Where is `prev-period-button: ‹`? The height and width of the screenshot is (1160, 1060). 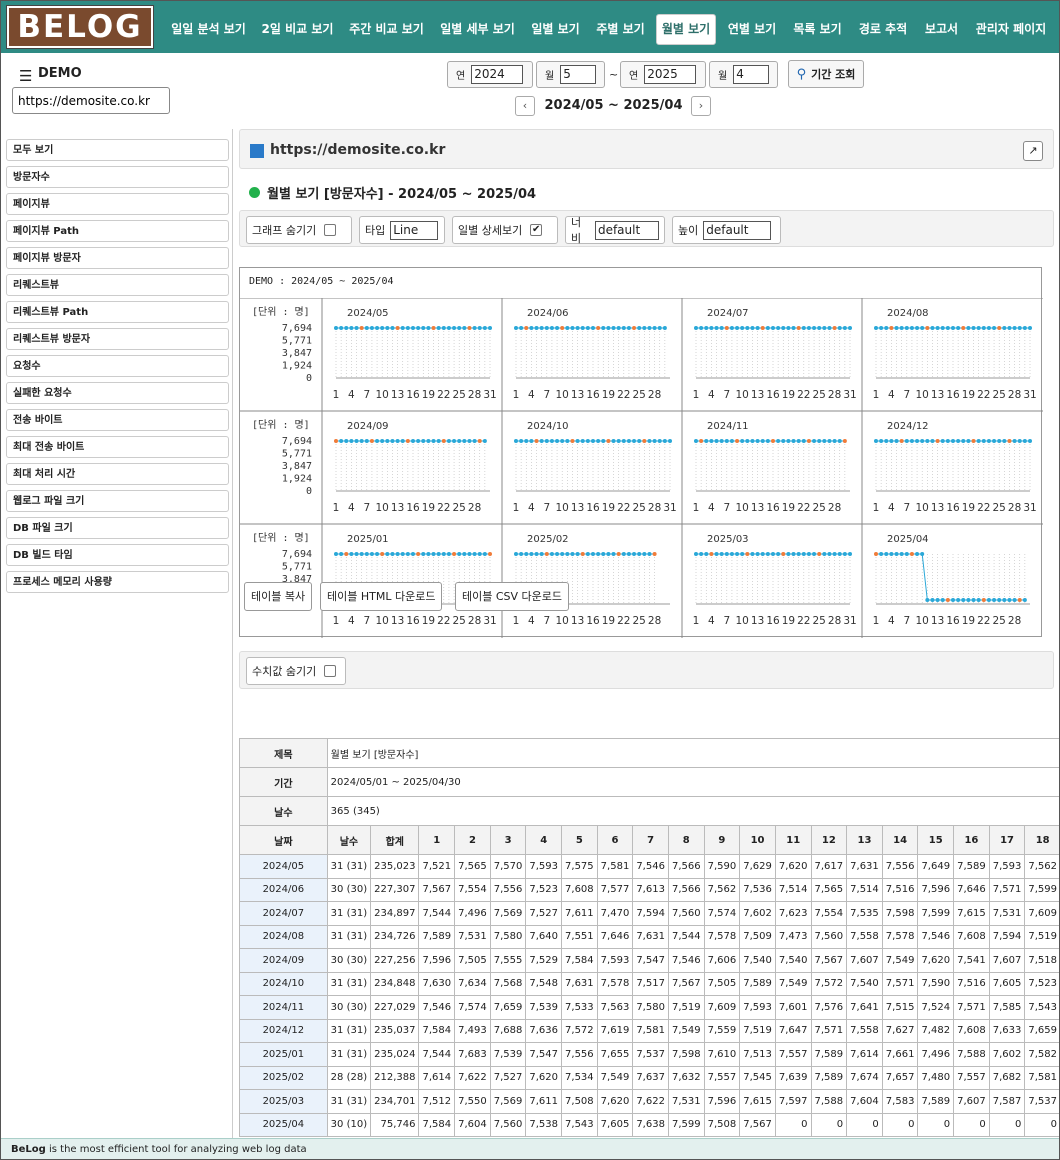 prev-period-button: ‹ is located at coordinates (525, 106).